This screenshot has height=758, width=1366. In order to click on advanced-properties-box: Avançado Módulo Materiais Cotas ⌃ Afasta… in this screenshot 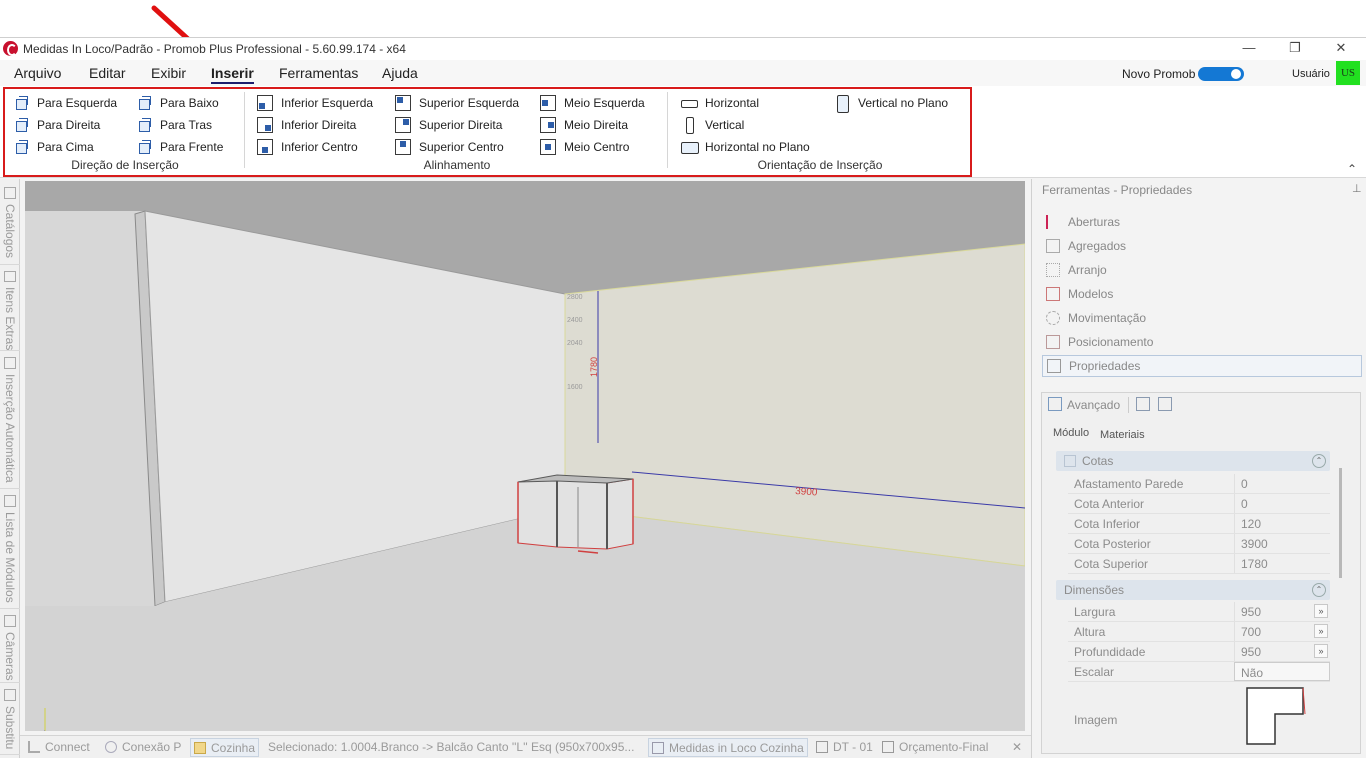, I will do `click(1201, 573)`.